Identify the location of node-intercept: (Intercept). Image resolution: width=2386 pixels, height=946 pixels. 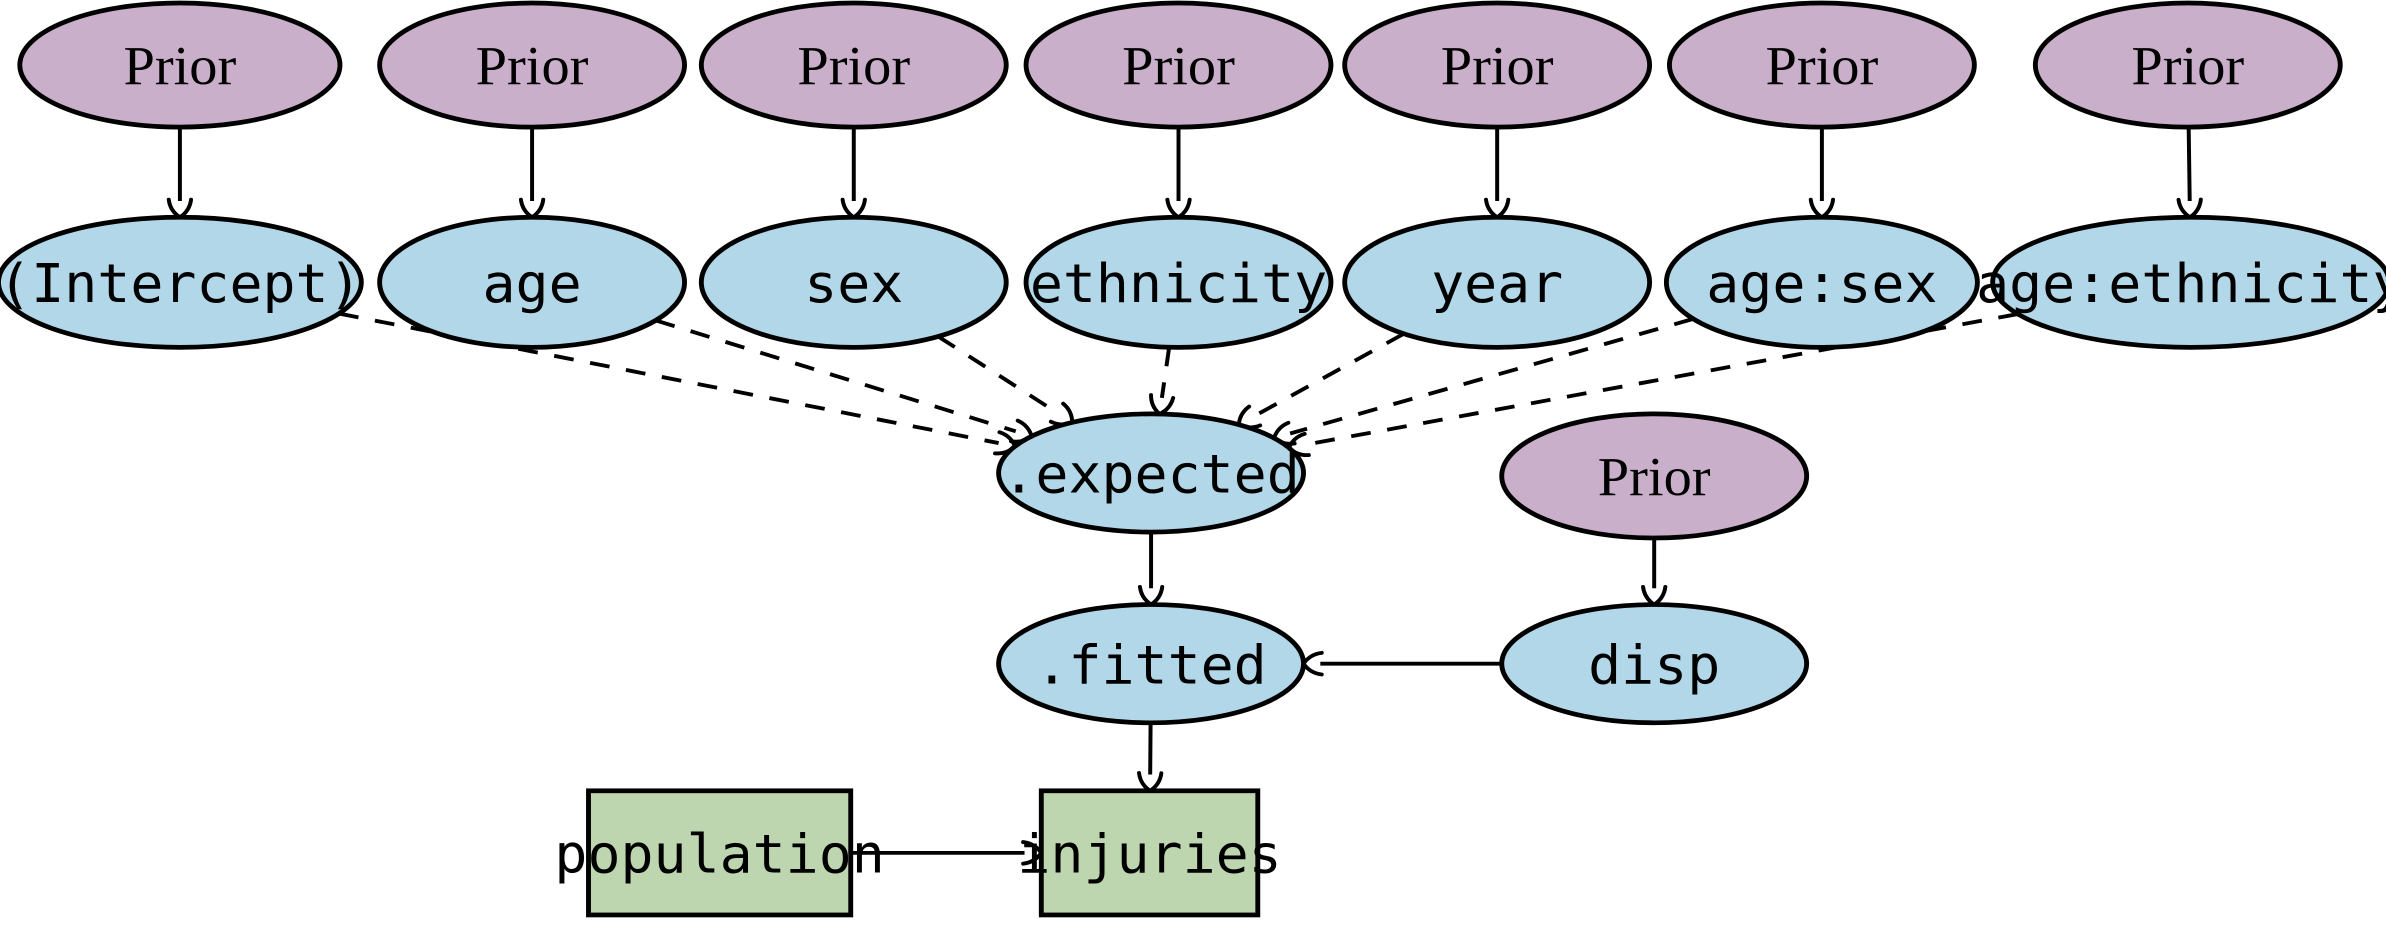
(182, 282).